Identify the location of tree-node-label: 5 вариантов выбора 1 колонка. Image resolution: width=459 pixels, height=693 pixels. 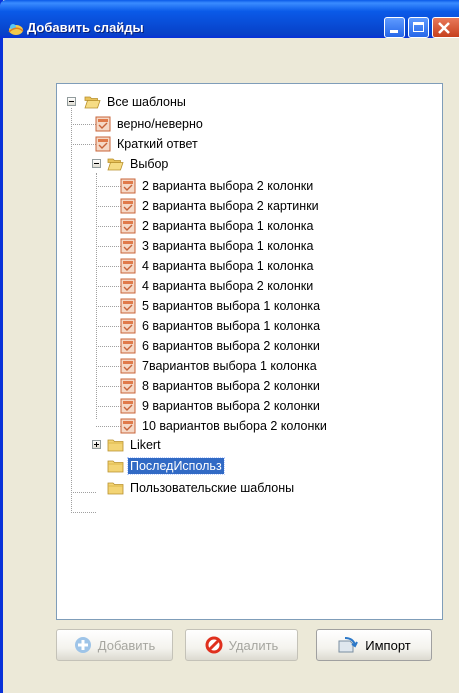
(231, 306).